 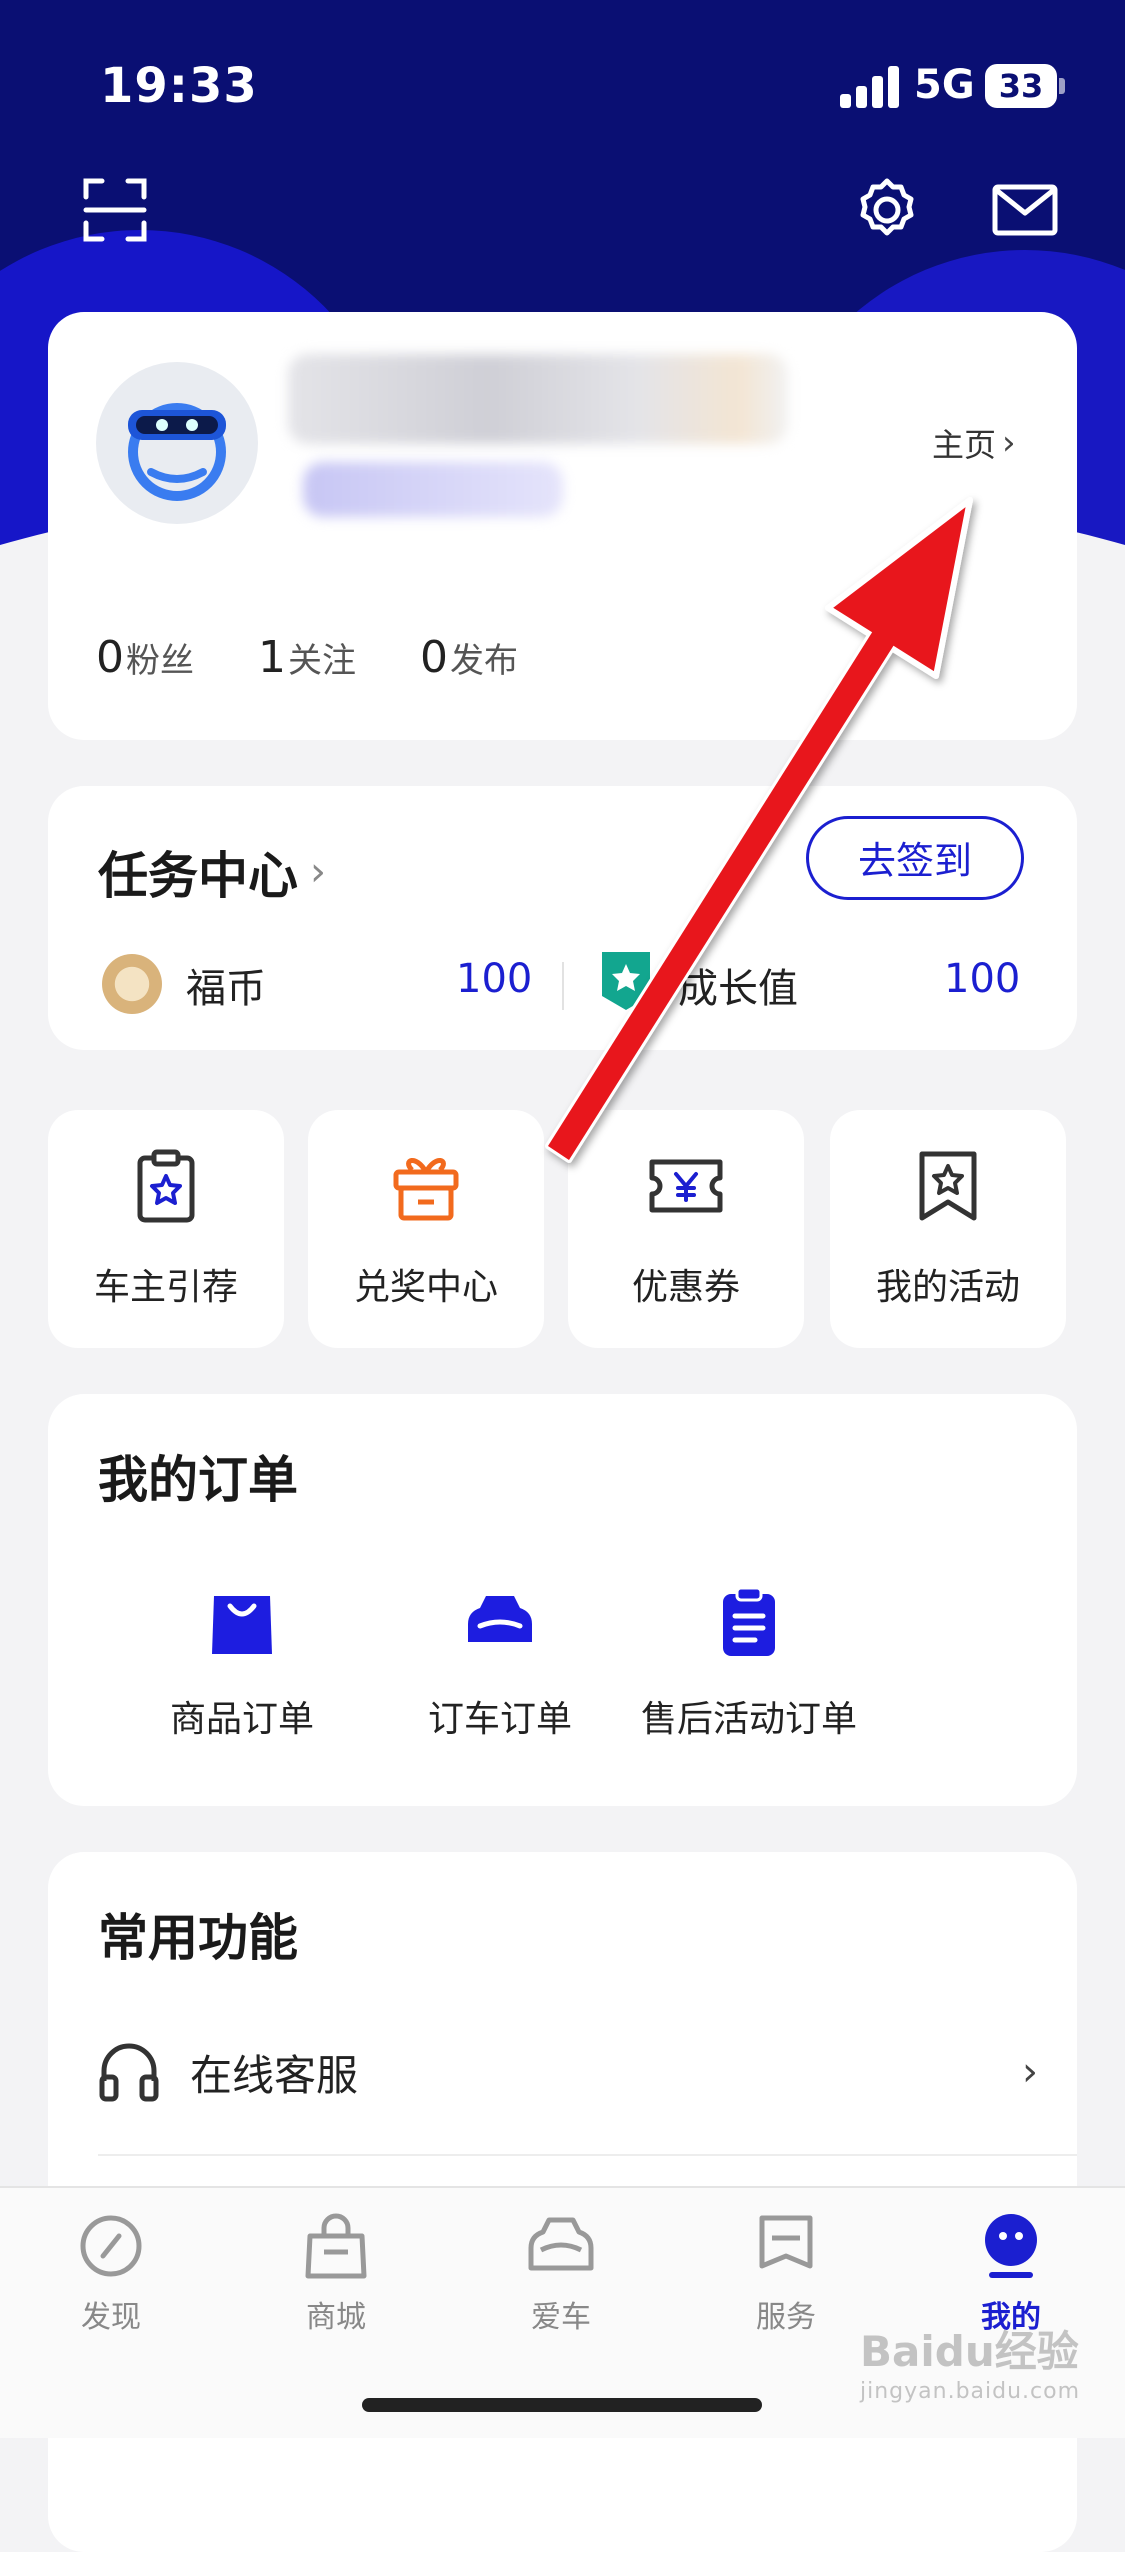 What do you see at coordinates (494, 979) in the screenshot?
I see `fubi-value: 100` at bounding box center [494, 979].